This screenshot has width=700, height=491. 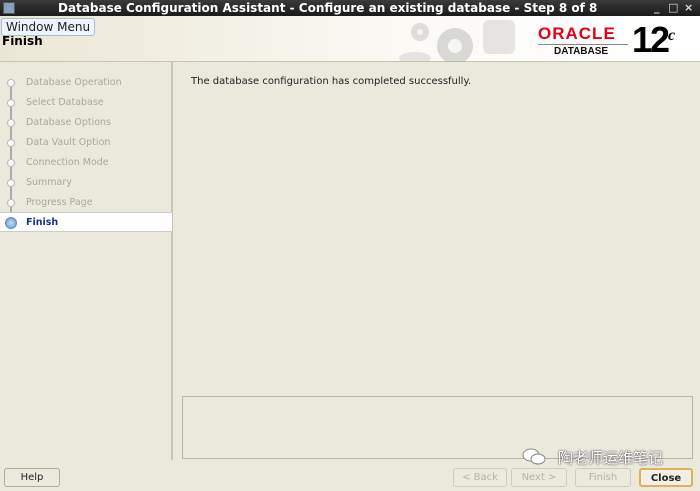 What do you see at coordinates (603, 477) in the screenshot?
I see `finish-button: Finish` at bounding box center [603, 477].